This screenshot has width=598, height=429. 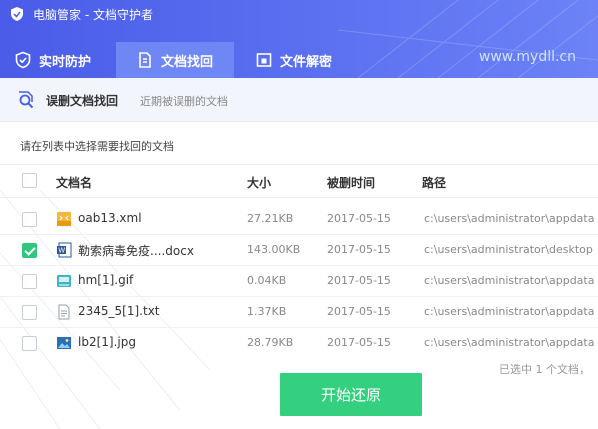 I want to click on section-subtitle: 近期被误删的文档, so click(x=184, y=101).